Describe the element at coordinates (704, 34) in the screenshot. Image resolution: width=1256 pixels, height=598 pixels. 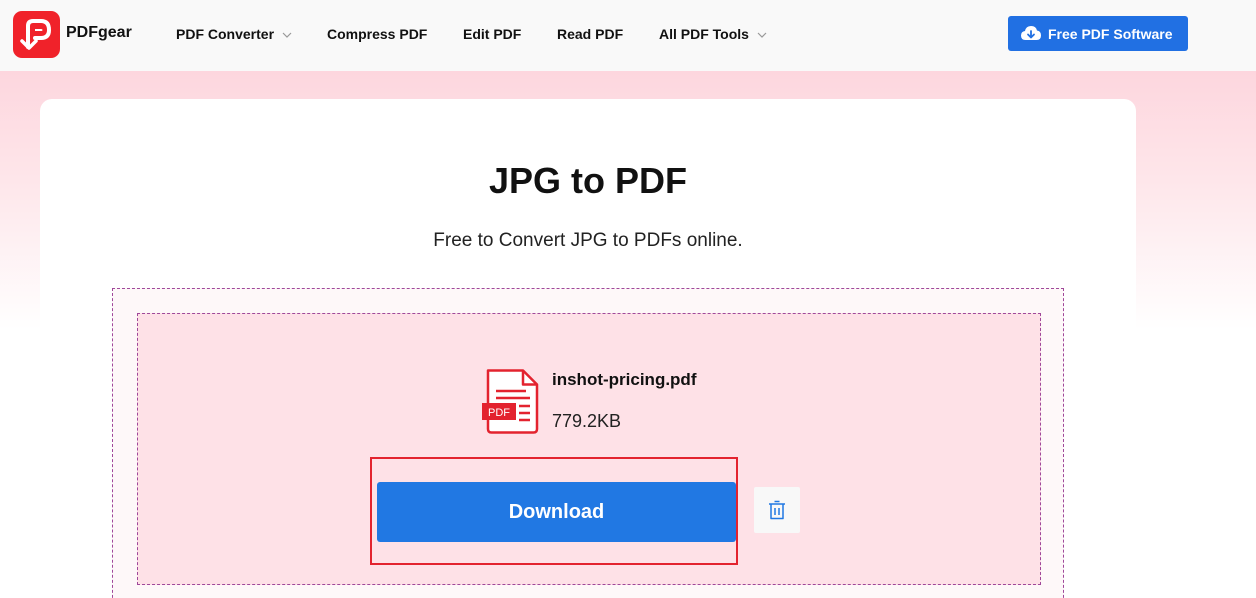
I see `nav-all-pdf-tools-label: All PDF Tools` at that location.